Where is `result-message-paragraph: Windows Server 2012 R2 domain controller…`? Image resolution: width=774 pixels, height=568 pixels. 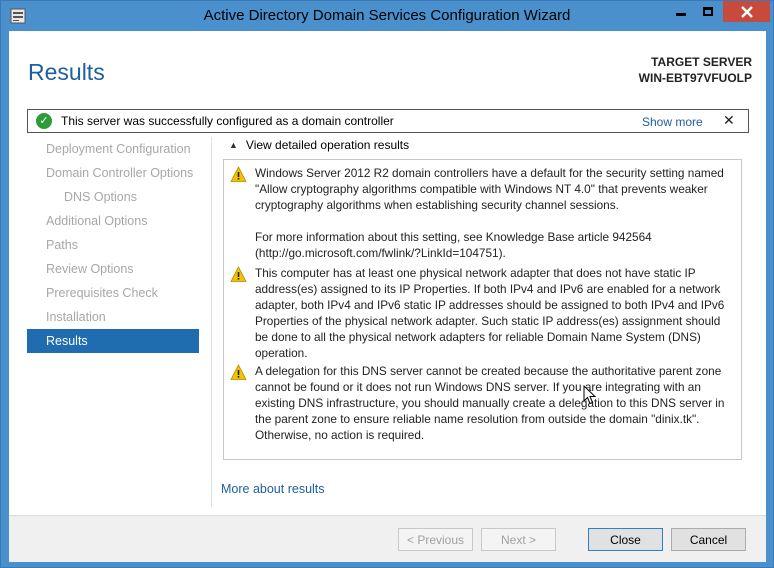 result-message-paragraph: Windows Server 2012 R2 domain controller… is located at coordinates (489, 189).